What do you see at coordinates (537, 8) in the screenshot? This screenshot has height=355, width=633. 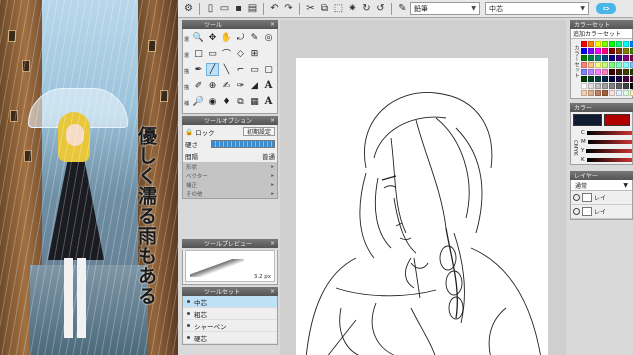 I see `preset-select: 中芯 ▼` at bounding box center [537, 8].